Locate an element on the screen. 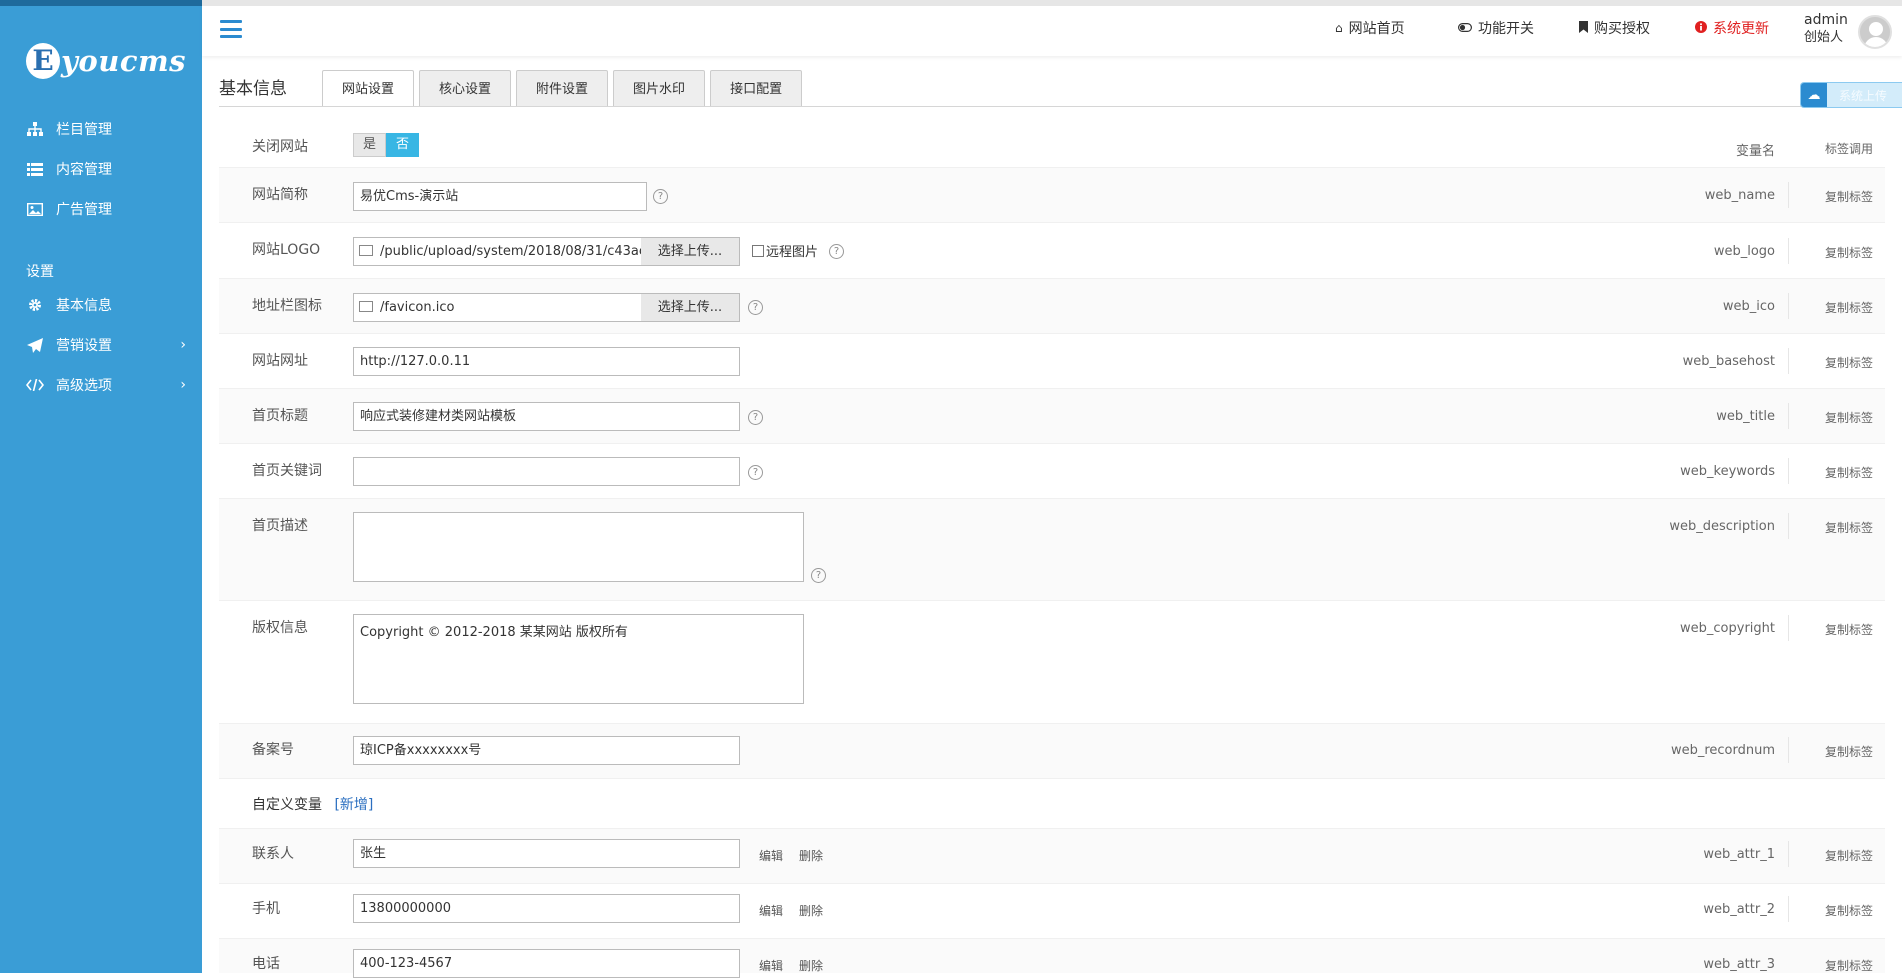 The height and width of the screenshot is (978, 1902). web-recordnum-input: 琼ICP备xxxxxxxx号 is located at coordinates (546, 750).